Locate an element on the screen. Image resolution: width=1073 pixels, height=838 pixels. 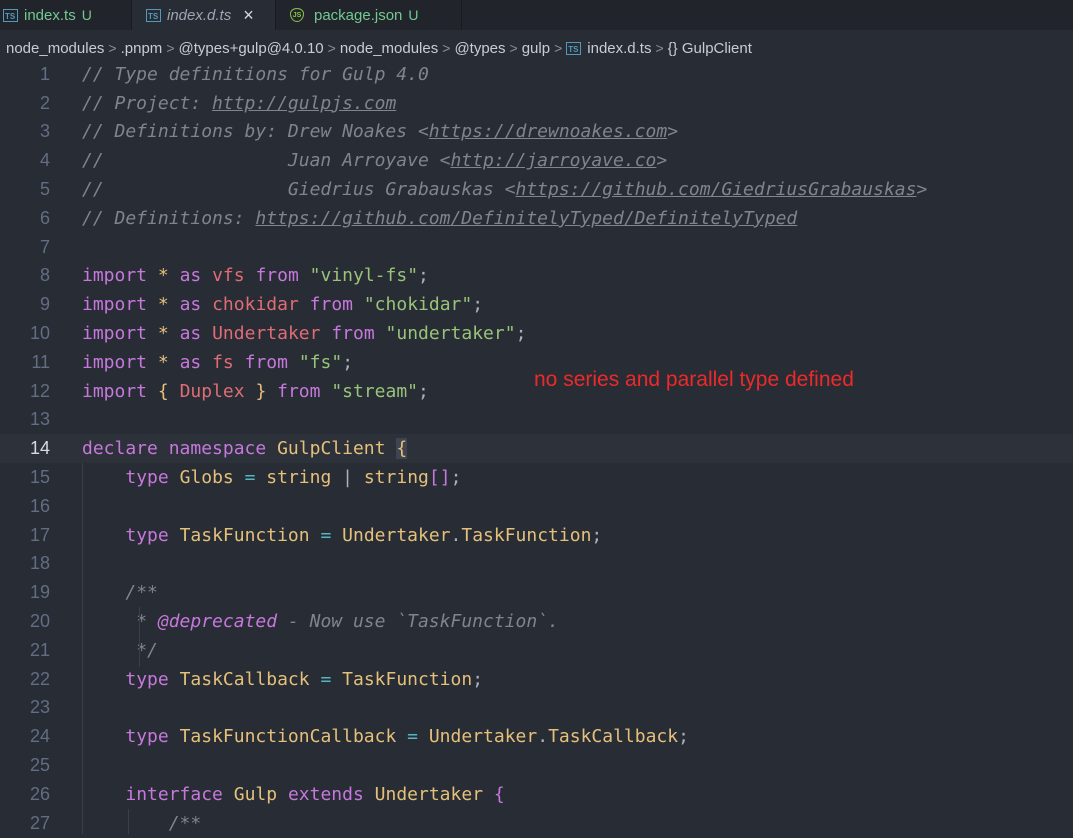
line-number: 24 is located at coordinates (39, 736).